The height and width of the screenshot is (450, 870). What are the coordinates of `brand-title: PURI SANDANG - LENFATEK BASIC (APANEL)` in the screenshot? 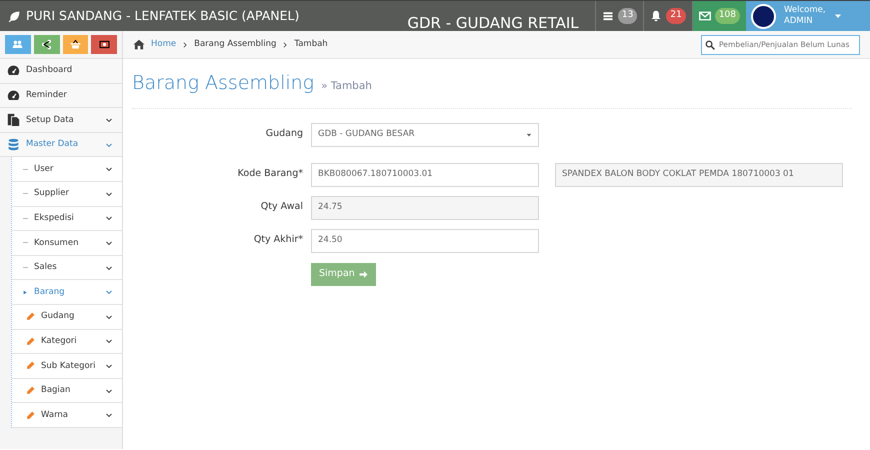 It's located at (163, 15).